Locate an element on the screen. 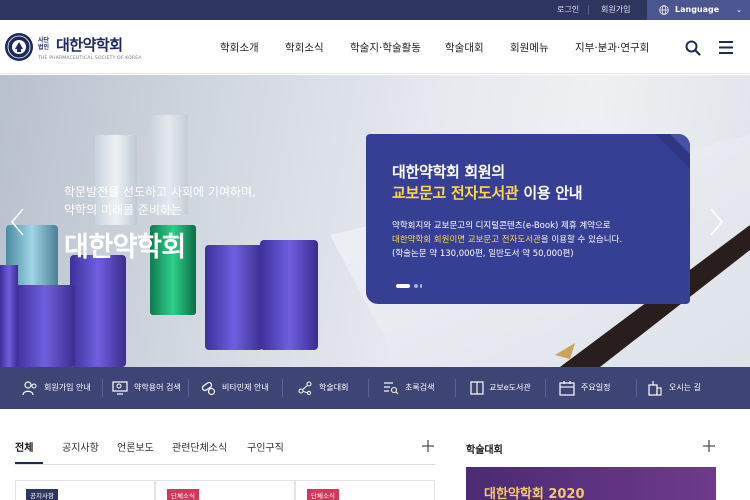  active-tab-indicator is located at coordinates (29, 463).